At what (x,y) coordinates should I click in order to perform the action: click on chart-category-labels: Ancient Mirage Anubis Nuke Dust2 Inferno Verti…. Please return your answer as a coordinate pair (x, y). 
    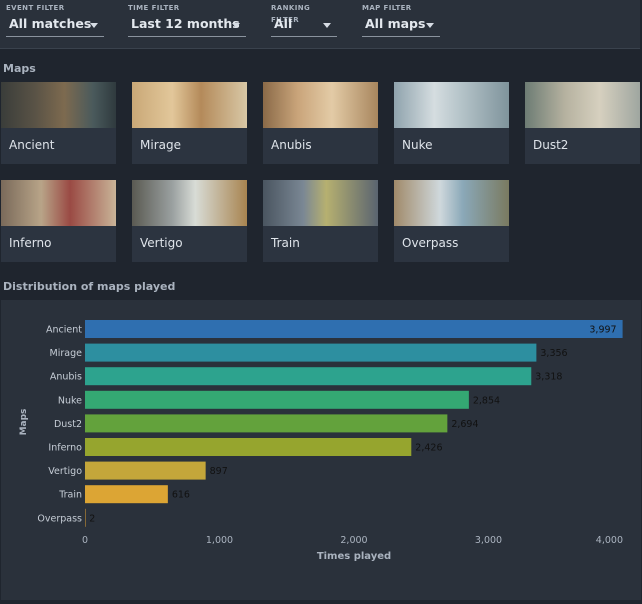
    Looking at the image, I should click on (59, 425).